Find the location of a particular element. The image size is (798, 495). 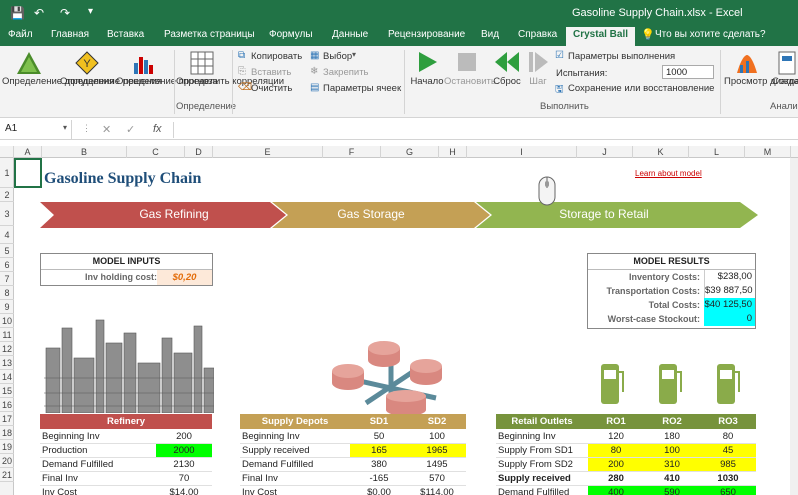

redo-icon: ↷ is located at coordinates (65, 13).